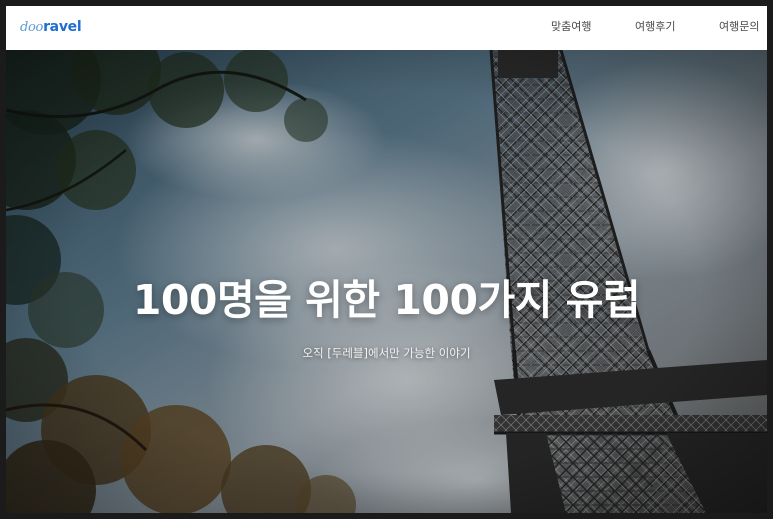 The image size is (773, 519). Describe the element at coordinates (62, 27) in the screenshot. I see `logo-part-b: ravel` at that location.